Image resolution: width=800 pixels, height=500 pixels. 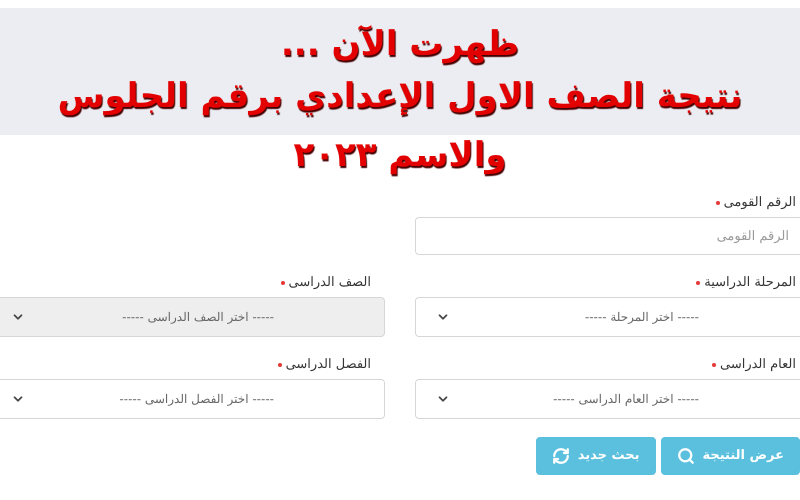 I want to click on field-label: العام الدراسى, so click(x=758, y=365).